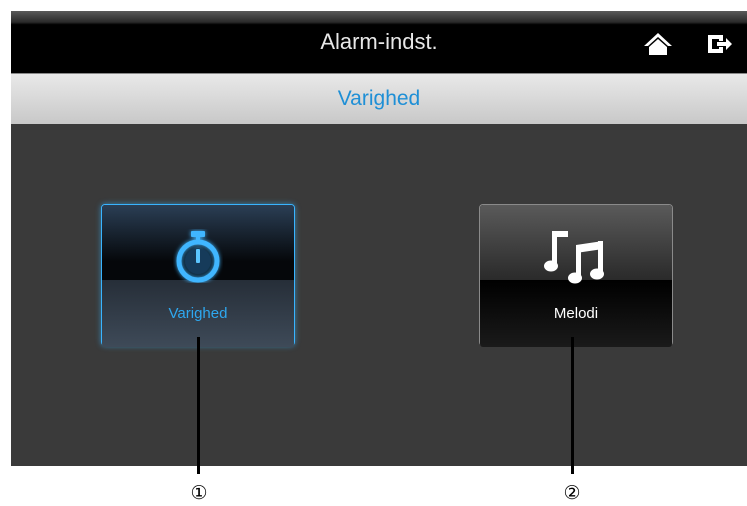 This screenshot has width=747, height=506. I want to click on melodi-tile: Melodi, so click(576, 275).